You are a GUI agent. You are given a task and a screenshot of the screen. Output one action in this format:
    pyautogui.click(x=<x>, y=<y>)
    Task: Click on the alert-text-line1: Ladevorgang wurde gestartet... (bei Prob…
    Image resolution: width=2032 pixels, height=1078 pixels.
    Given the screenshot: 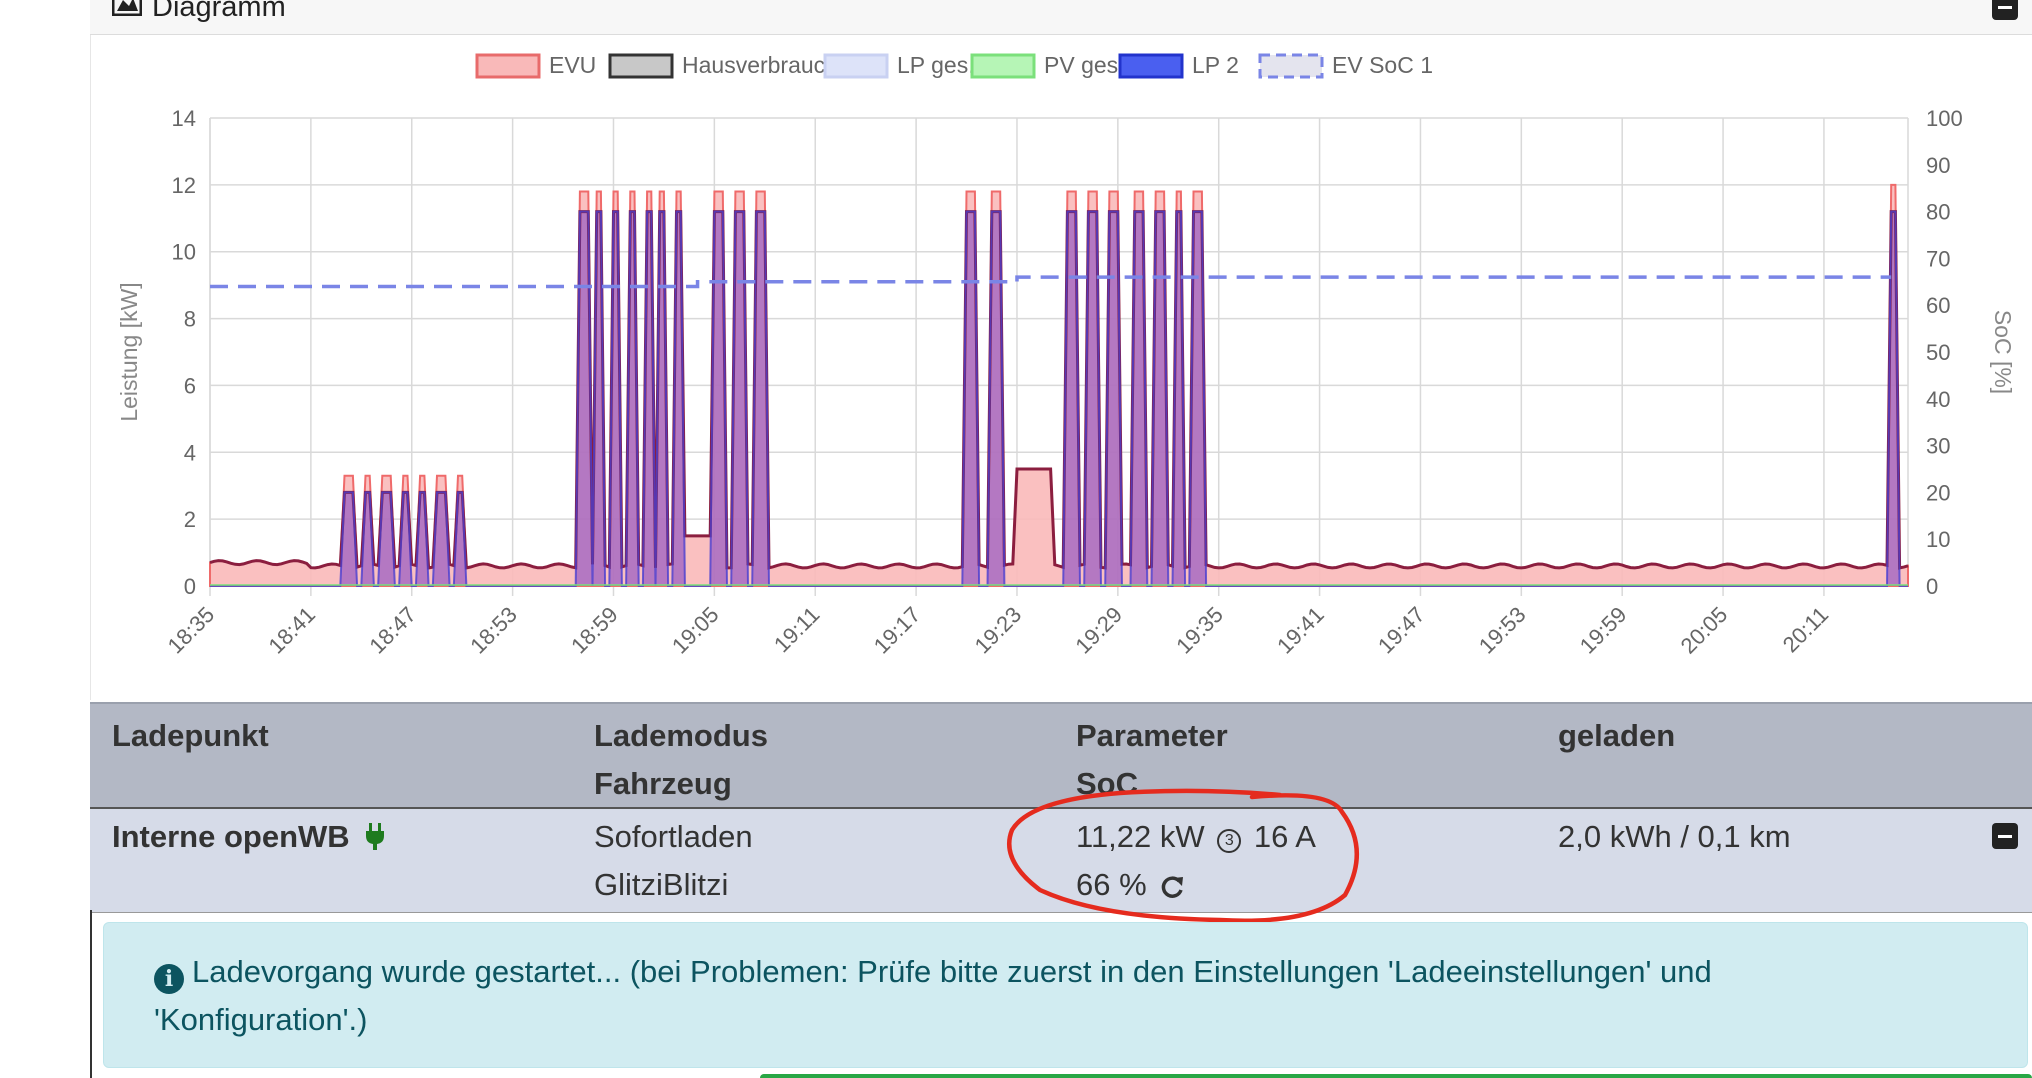 What is the action you would take?
    pyautogui.click(x=952, y=971)
    